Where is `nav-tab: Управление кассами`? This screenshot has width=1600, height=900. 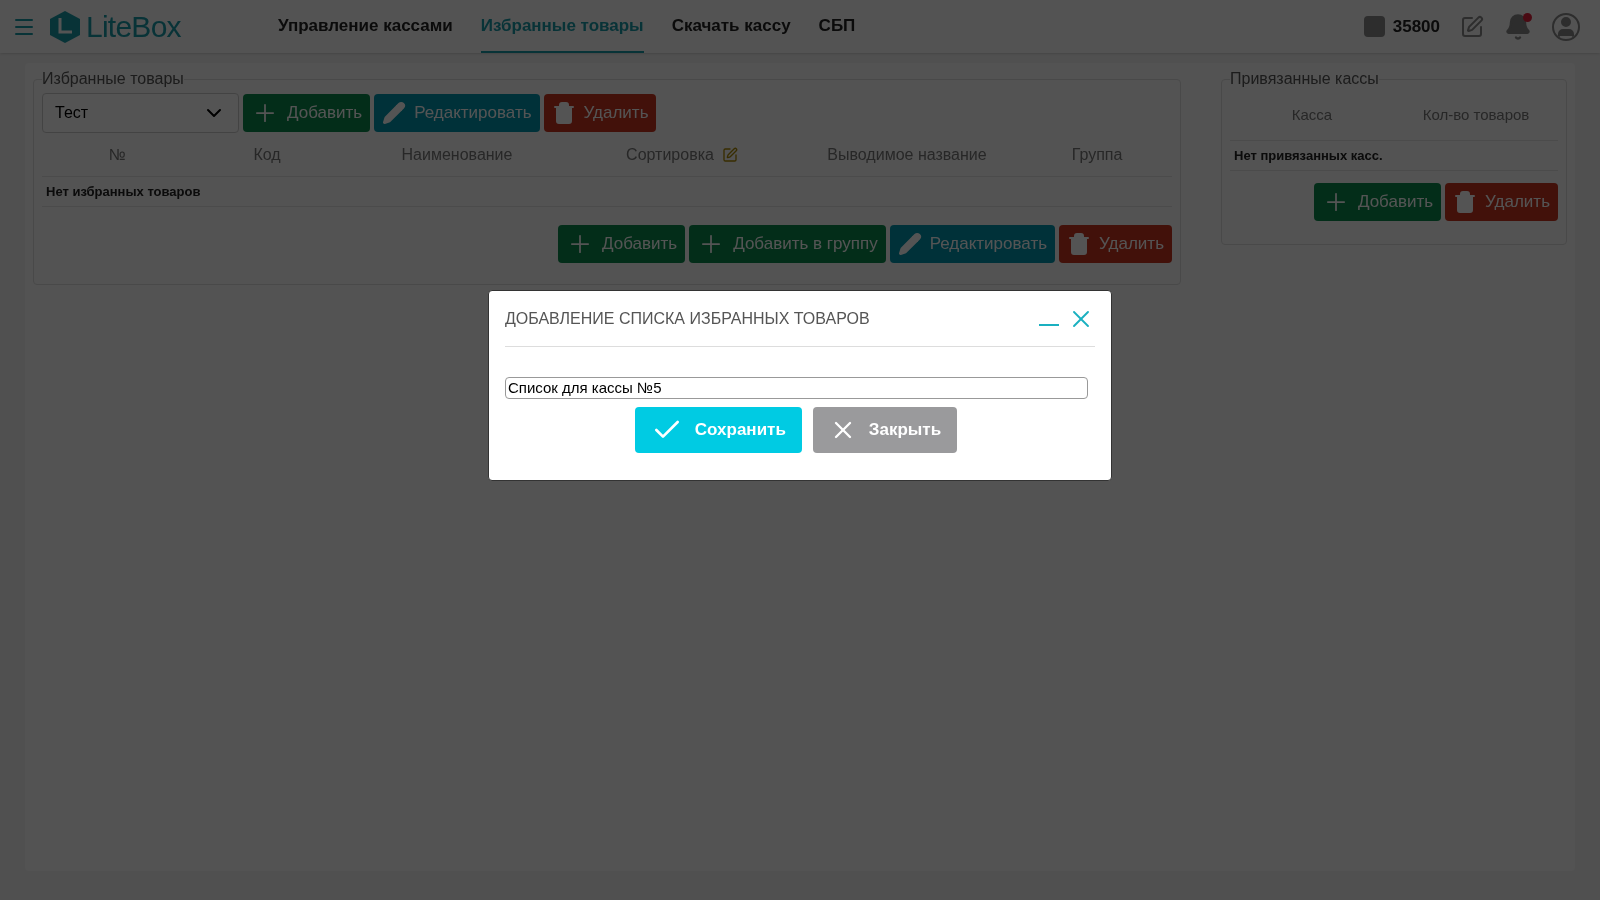 nav-tab: Управление кассами is located at coordinates (365, 26).